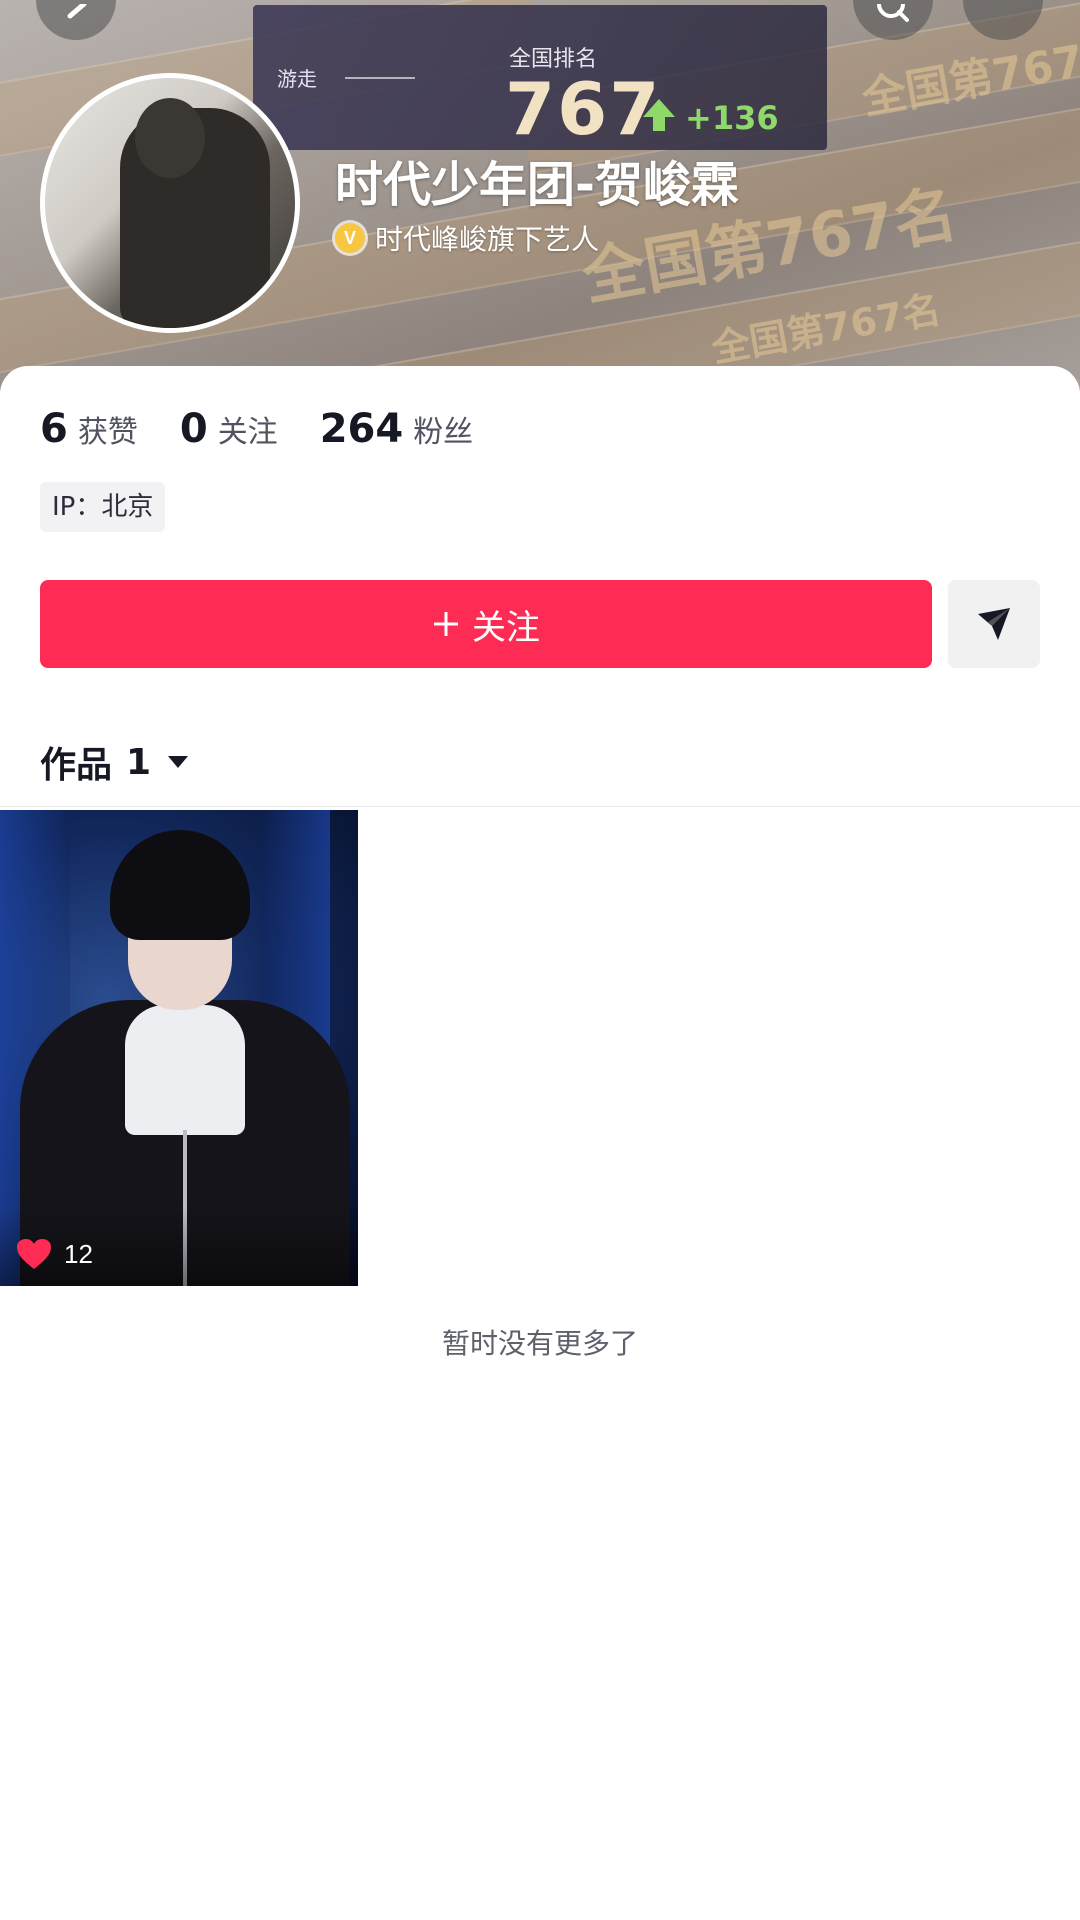 The width and height of the screenshot is (1080, 1920). What do you see at coordinates (893, 13) in the screenshot?
I see `search-icon` at bounding box center [893, 13].